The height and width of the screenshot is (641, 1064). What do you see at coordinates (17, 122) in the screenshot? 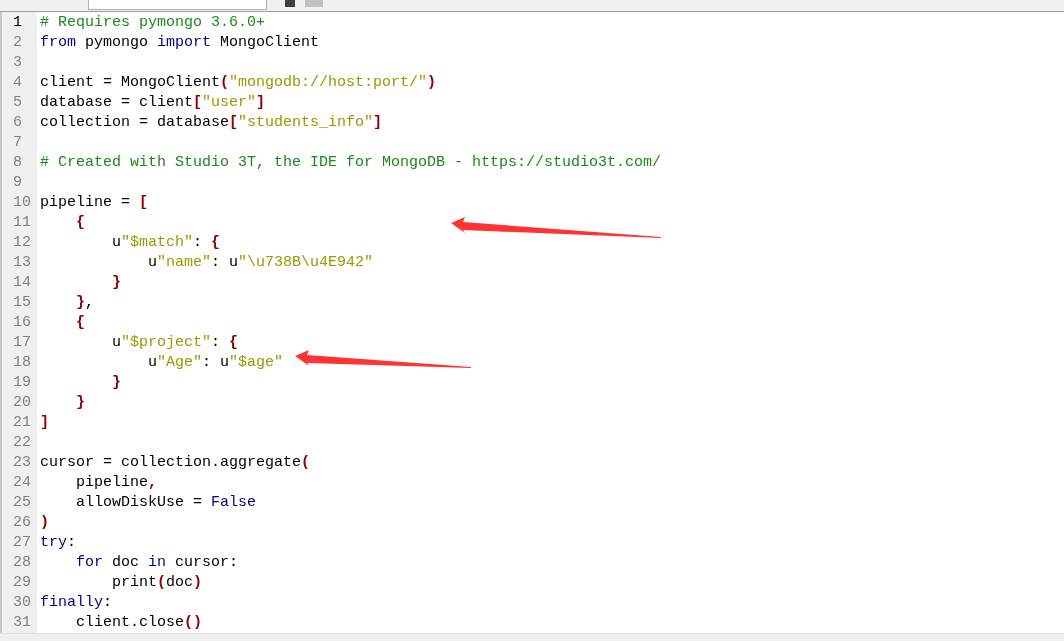
I see `line-number: 6` at bounding box center [17, 122].